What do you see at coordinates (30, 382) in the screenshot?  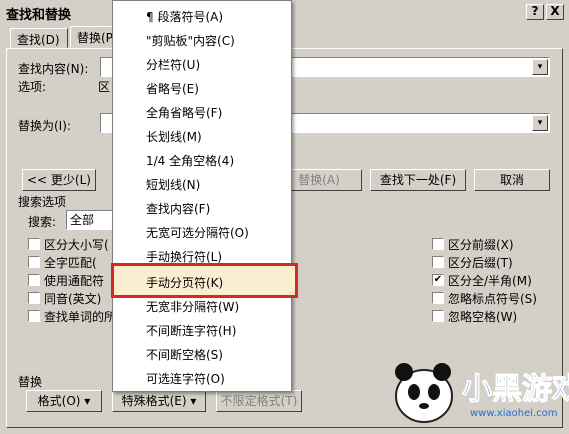 I see `replace-section-heading: 替换` at bounding box center [30, 382].